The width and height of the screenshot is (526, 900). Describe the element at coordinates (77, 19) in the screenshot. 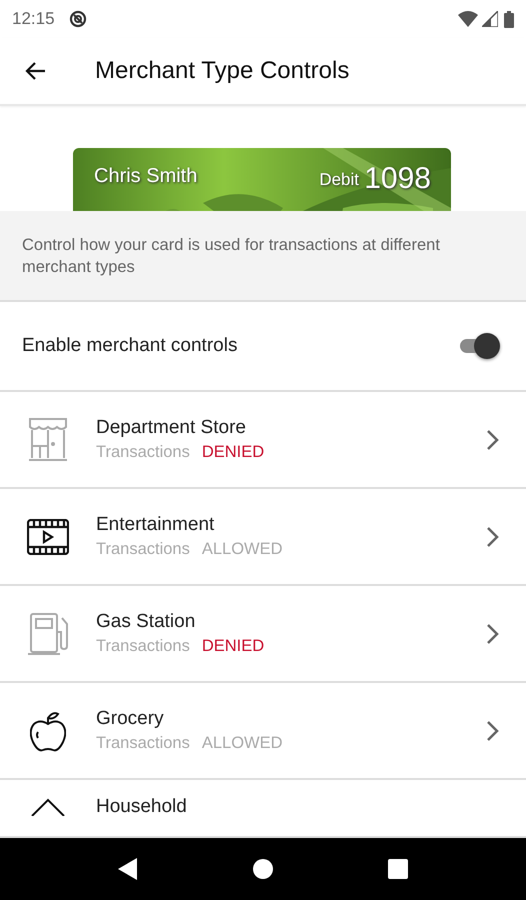

I see `data-saver-icon` at that location.